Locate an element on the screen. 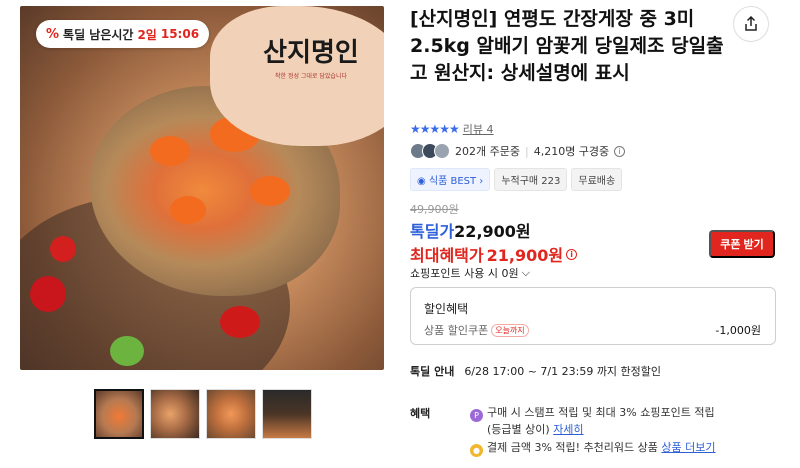 This screenshot has width=800, height=468. tag-list: ◉ 식품 BEST › 누적구매 223 무료배송 is located at coordinates (516, 179).